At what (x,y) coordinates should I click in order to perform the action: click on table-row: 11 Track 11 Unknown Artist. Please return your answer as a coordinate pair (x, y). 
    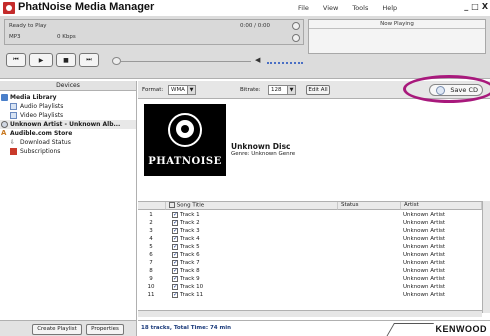
    Looking at the image, I should click on (310, 295).